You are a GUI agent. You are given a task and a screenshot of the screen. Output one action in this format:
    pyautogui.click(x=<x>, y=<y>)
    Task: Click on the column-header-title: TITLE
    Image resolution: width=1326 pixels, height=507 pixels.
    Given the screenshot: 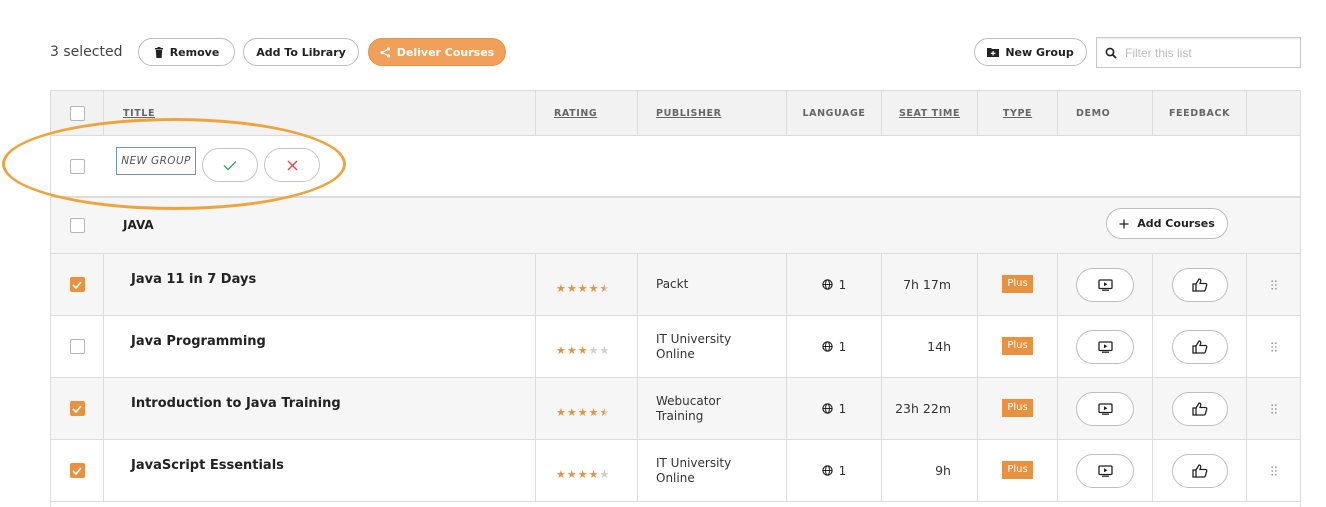 What is the action you would take?
    pyautogui.click(x=139, y=113)
    